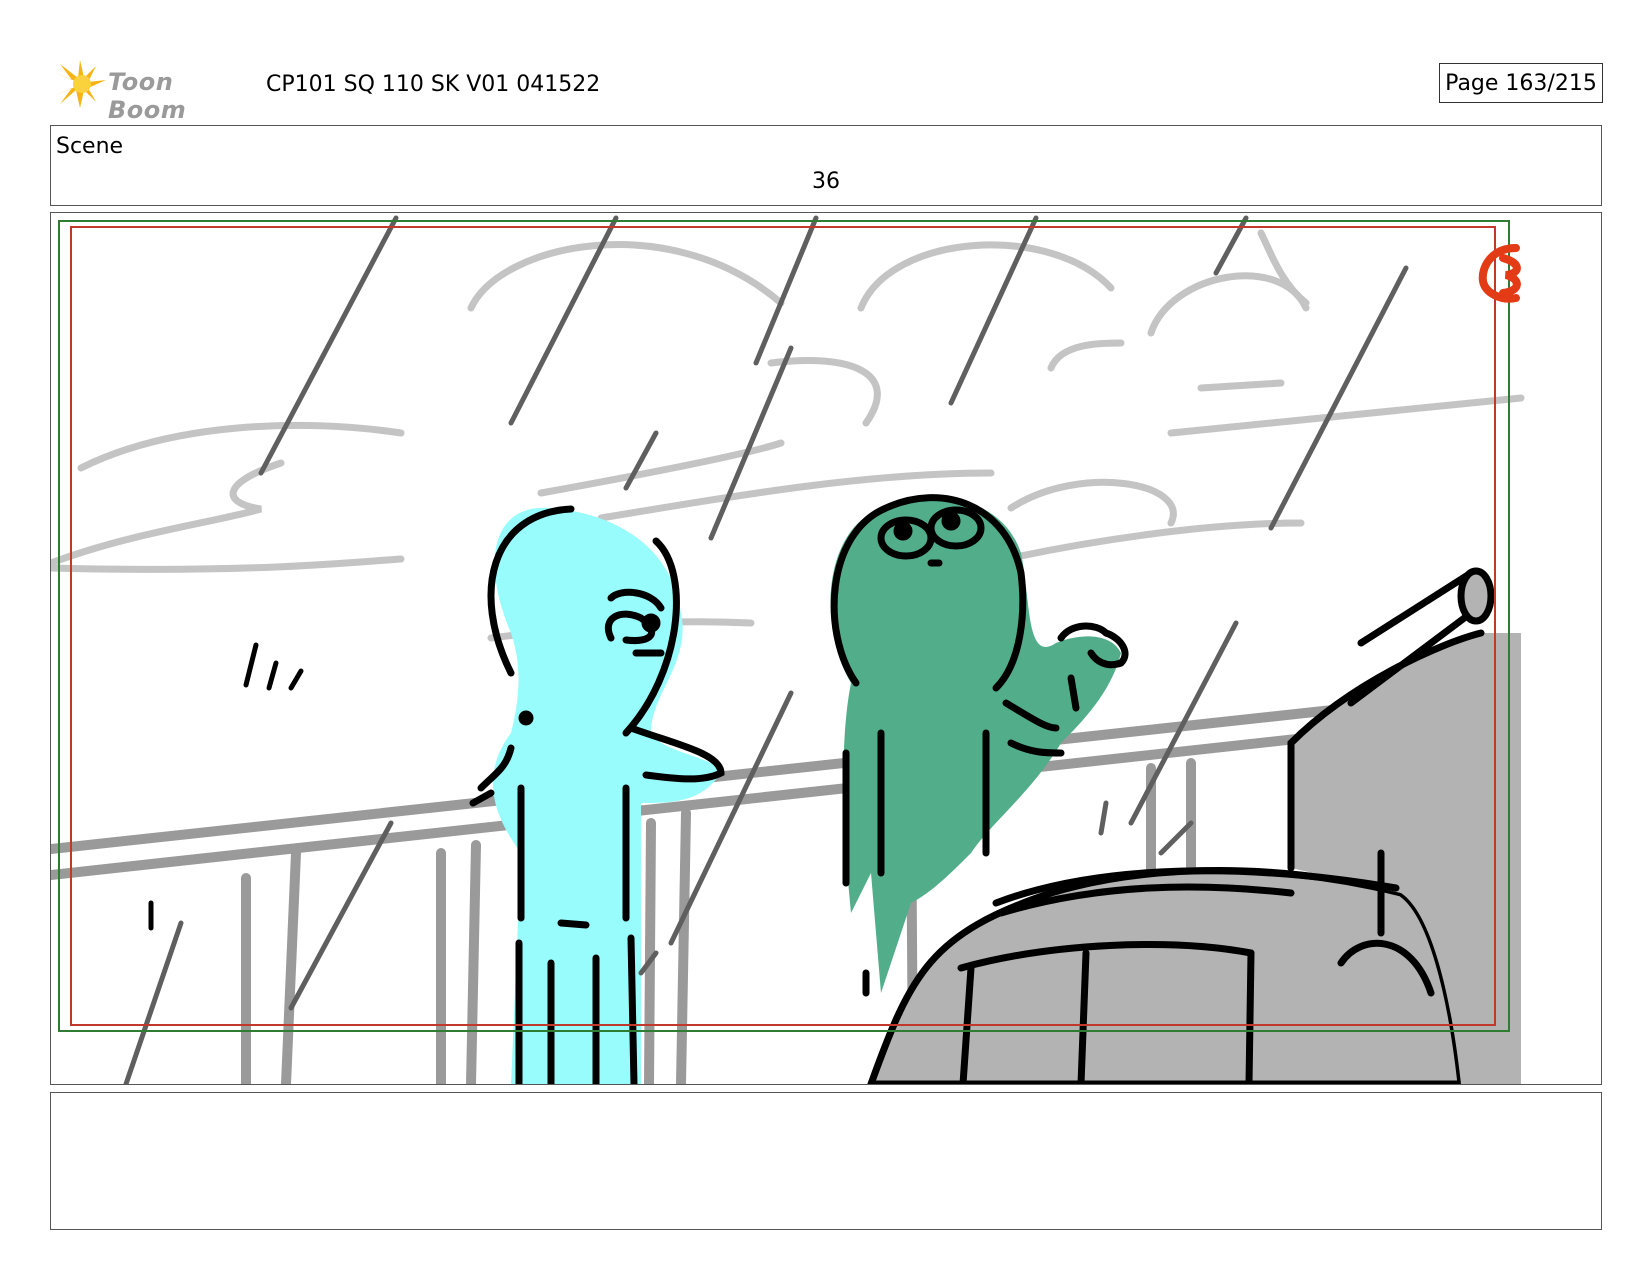 The height and width of the screenshot is (1275, 1650). Describe the element at coordinates (1521, 83) in the screenshot. I see `page-number: Page 163/215` at that location.